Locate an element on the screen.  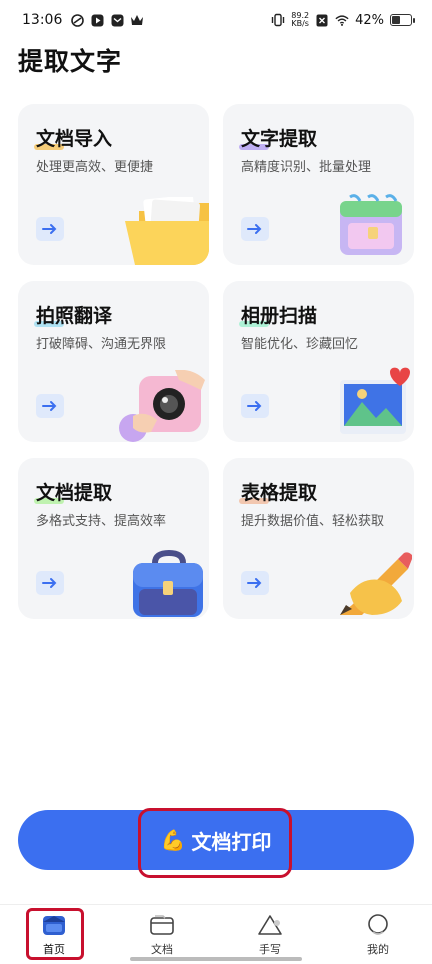
sync-icon is located at coordinates (77, 20).